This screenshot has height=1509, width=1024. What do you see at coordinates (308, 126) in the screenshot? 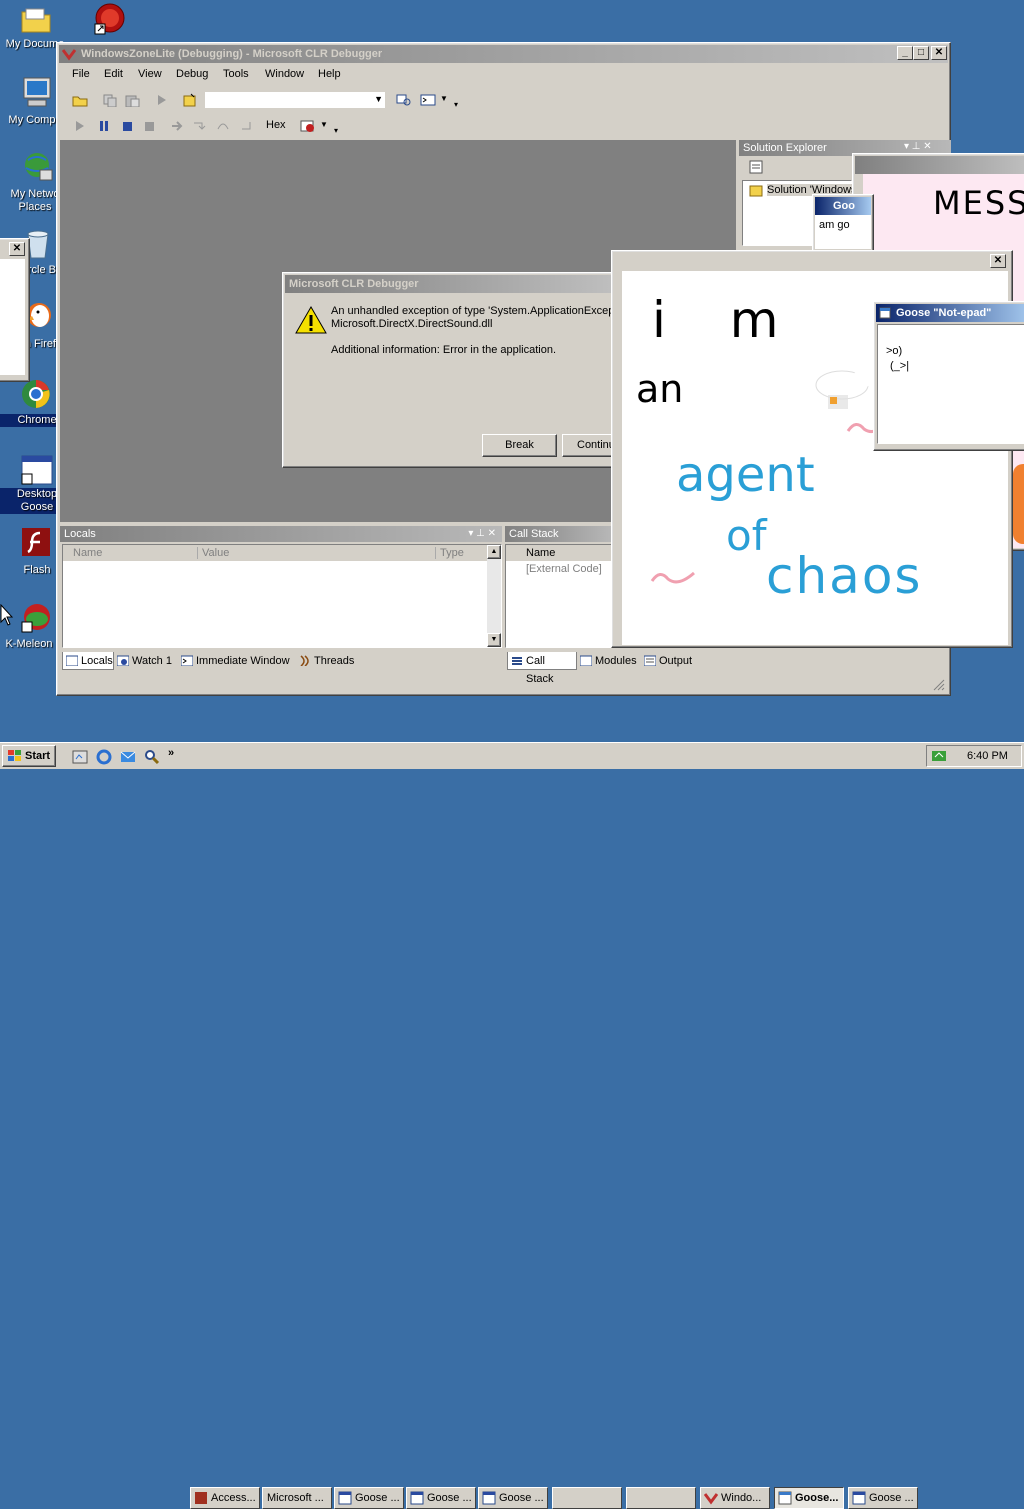
I see `breakpoints-icon` at bounding box center [308, 126].